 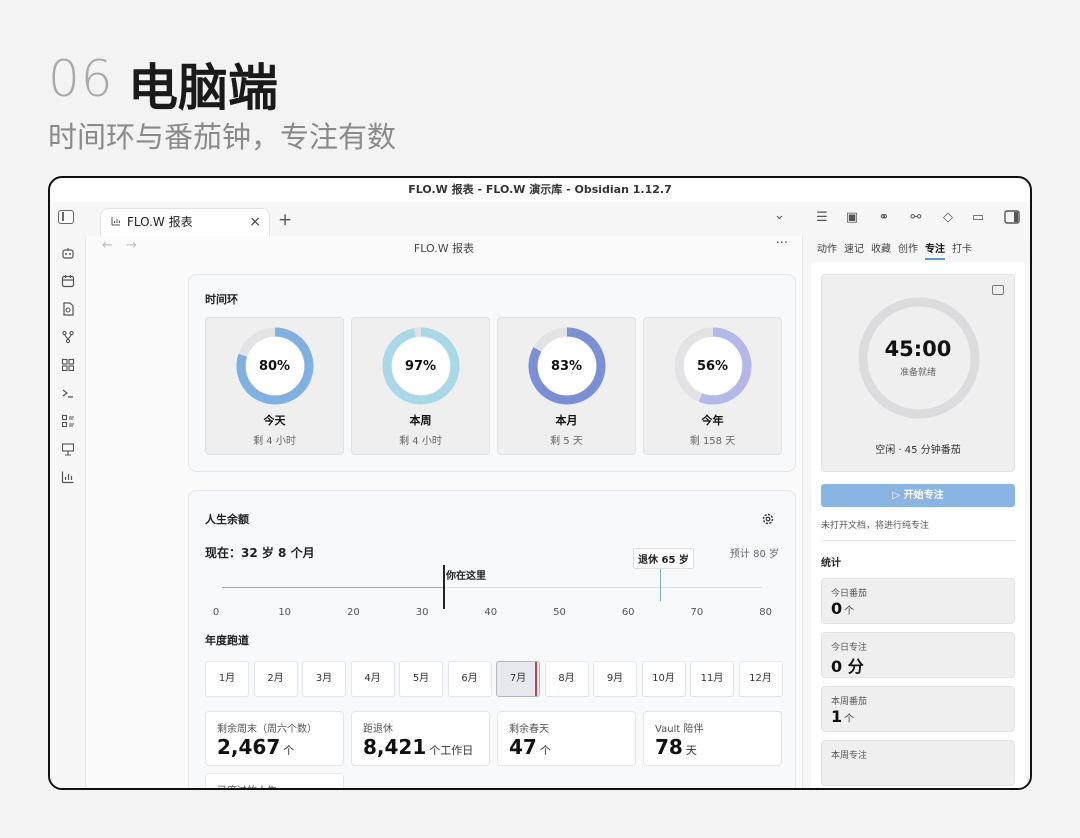 I want to click on close-icon: ×, so click(x=255, y=222).